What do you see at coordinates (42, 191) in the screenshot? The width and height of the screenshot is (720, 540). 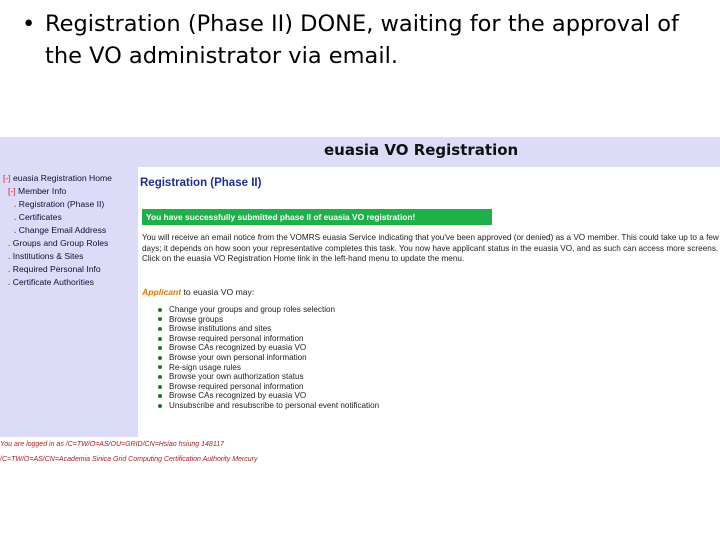 I see `nav-label: Member Info` at bounding box center [42, 191].